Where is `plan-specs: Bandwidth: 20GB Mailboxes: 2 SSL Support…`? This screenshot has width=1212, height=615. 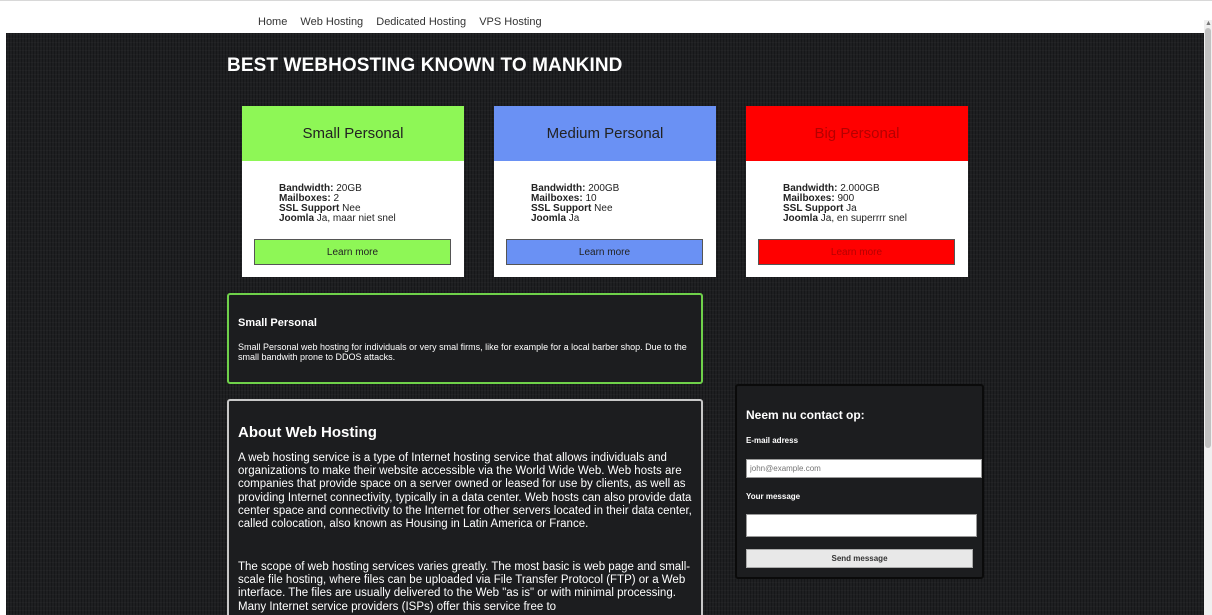
plan-specs: Bandwidth: 20GB Mailboxes: 2 SSL Support… is located at coordinates (337, 204).